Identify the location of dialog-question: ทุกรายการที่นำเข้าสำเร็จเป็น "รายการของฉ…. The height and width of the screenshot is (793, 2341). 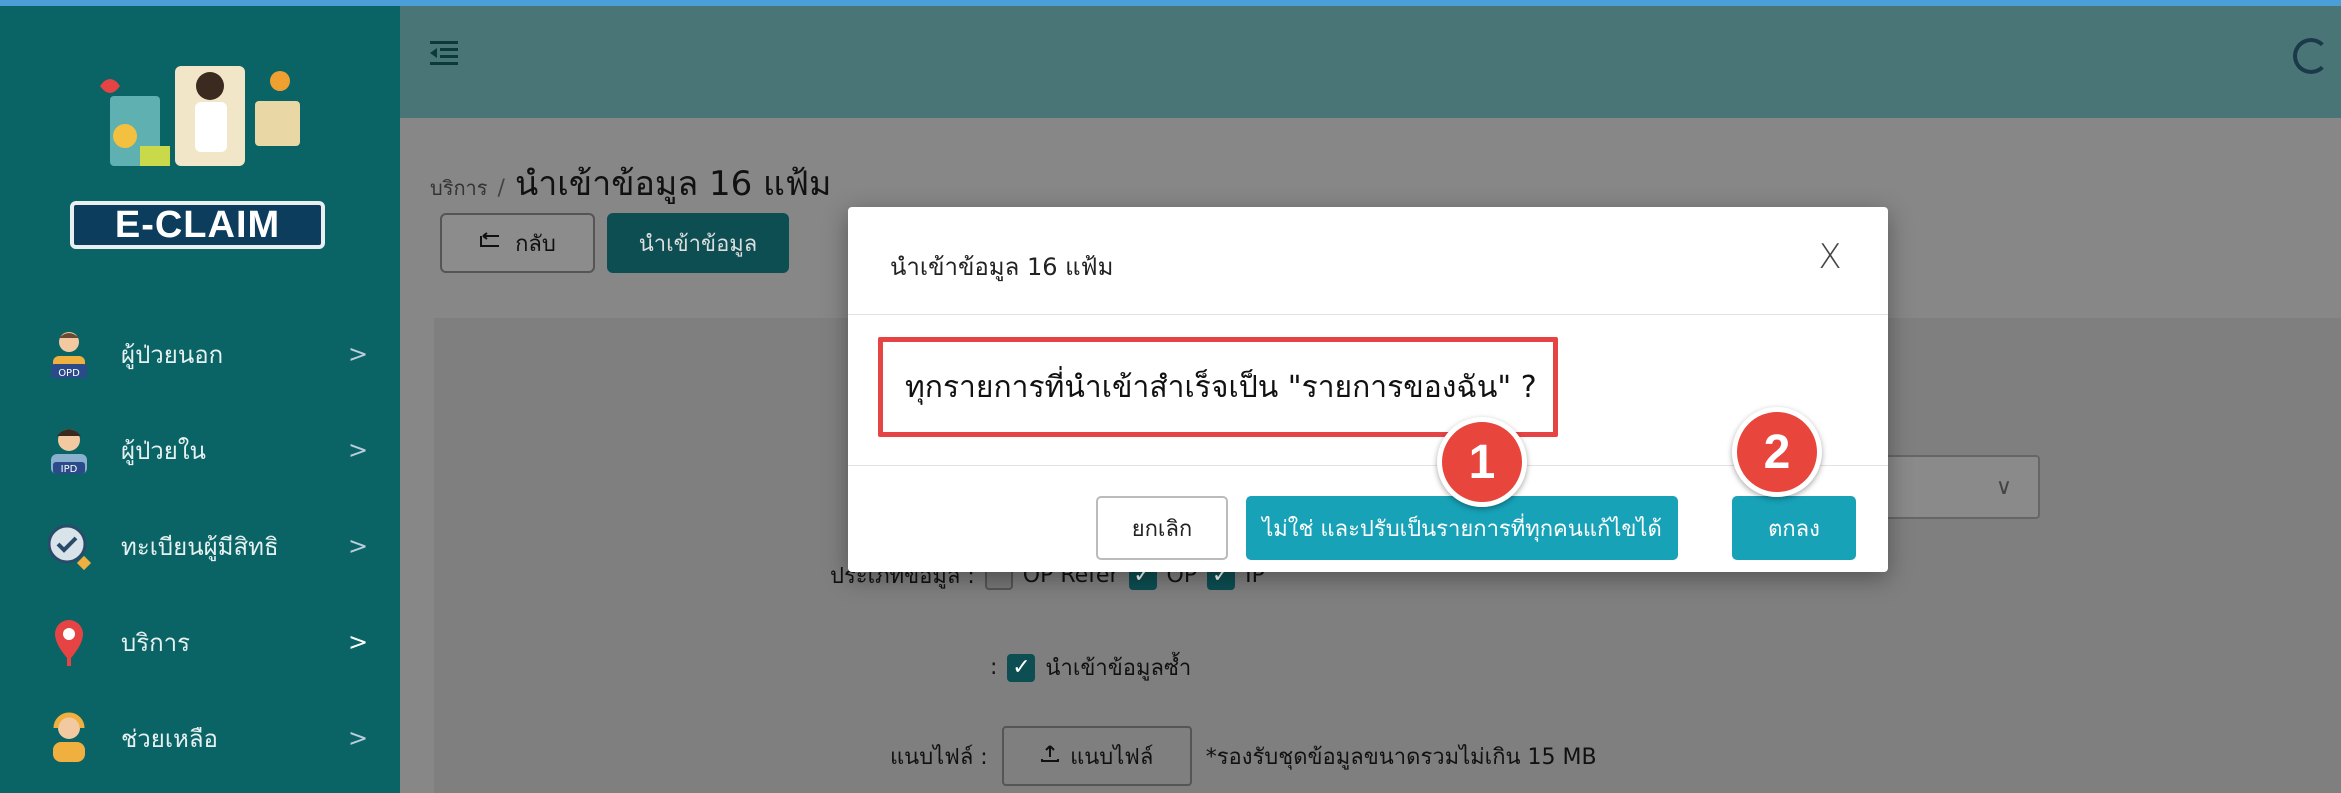
(1218, 387).